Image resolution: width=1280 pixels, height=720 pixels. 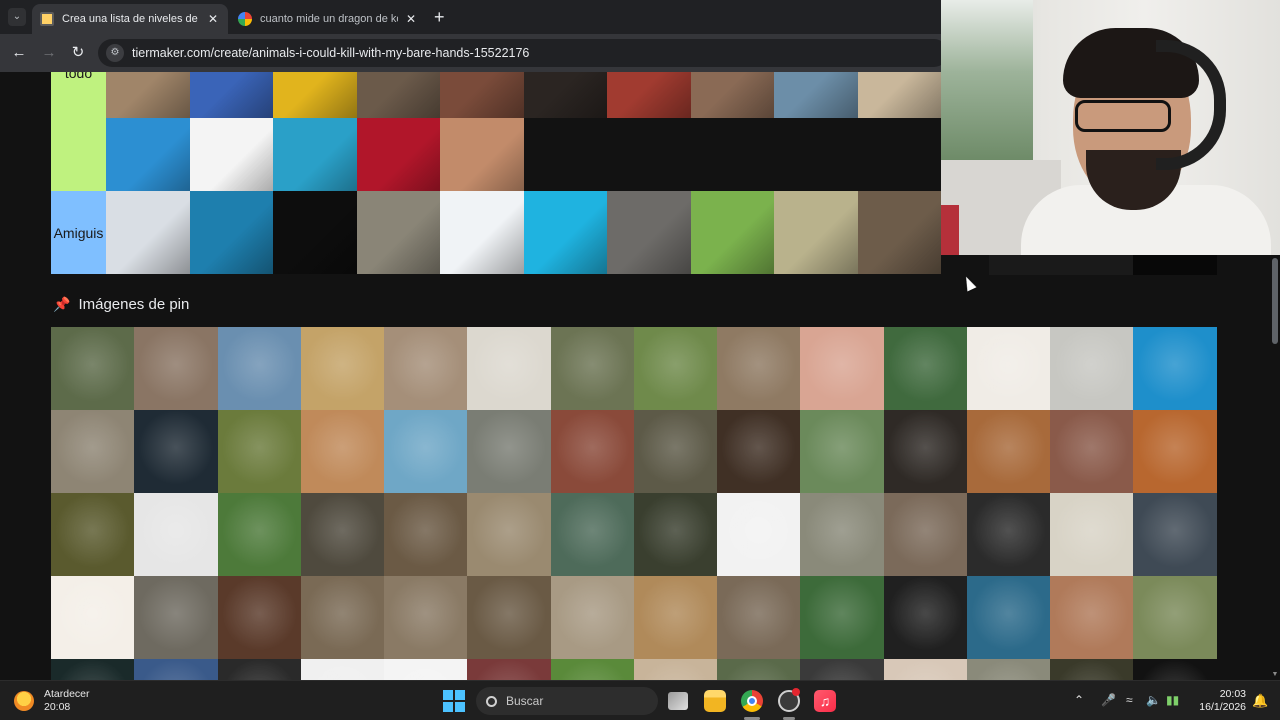 I want to click on new-tab-plus-icon: +, so click(x=439, y=17).